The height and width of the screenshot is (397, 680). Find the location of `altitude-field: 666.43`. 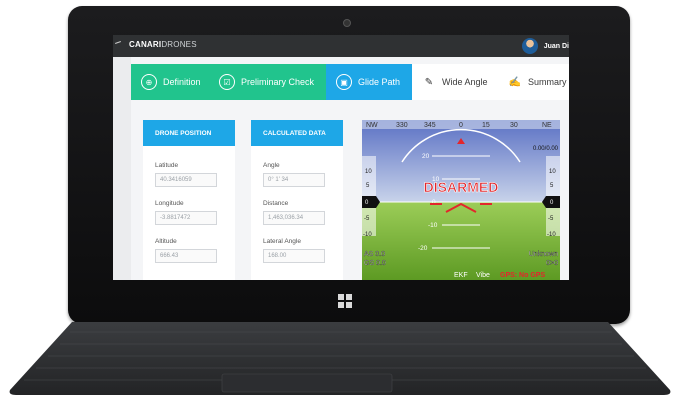

altitude-field: 666.43 is located at coordinates (186, 256).